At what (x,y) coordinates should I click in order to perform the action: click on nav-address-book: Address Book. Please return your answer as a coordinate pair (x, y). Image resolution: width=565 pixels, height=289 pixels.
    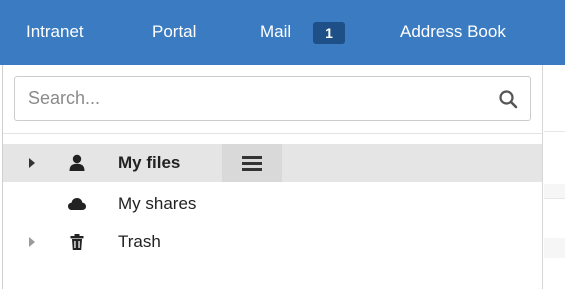
    Looking at the image, I should click on (453, 32).